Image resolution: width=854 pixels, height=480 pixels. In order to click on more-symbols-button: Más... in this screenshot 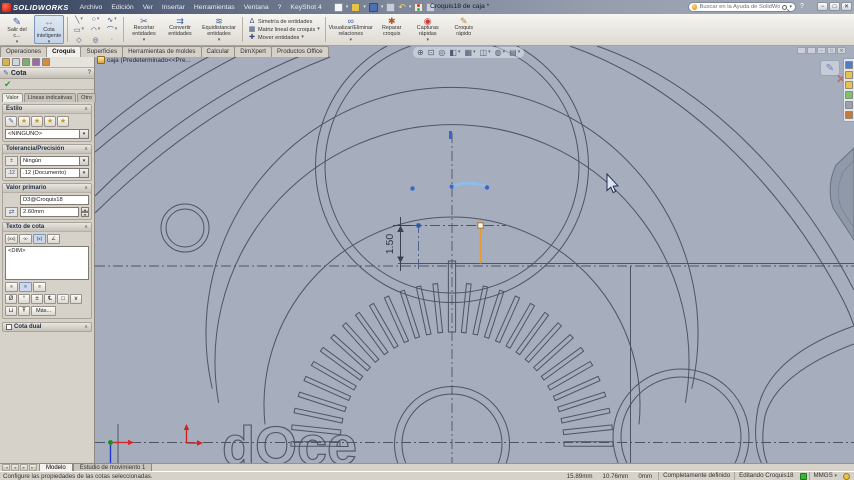, I will do `click(44, 311)`.